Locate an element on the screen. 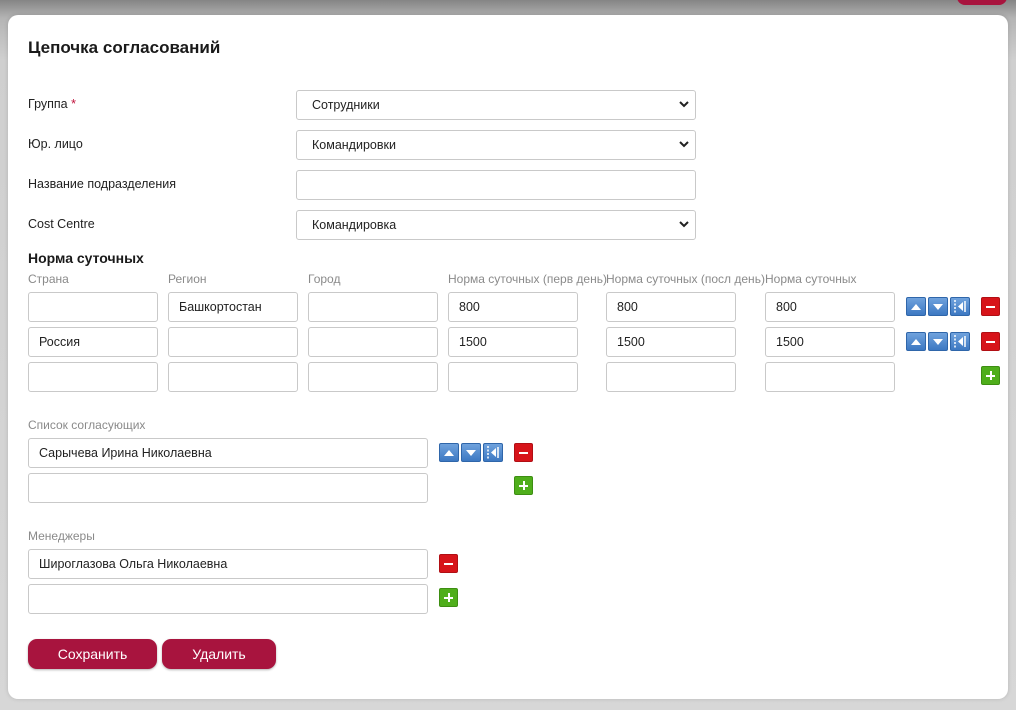 The width and height of the screenshot is (1016, 710). group-label: Группа * is located at coordinates (52, 104).